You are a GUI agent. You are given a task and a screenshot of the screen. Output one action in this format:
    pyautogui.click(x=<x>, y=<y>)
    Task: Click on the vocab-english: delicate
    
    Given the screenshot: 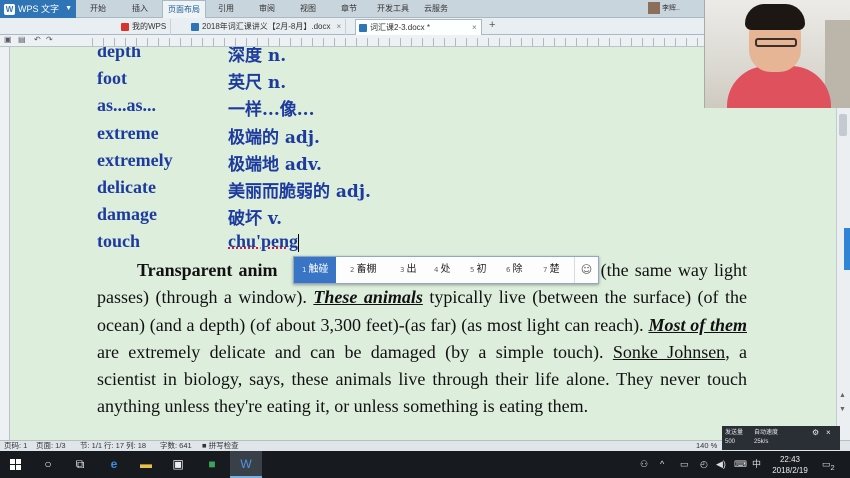 What is the action you would take?
    pyautogui.click(x=126, y=187)
    